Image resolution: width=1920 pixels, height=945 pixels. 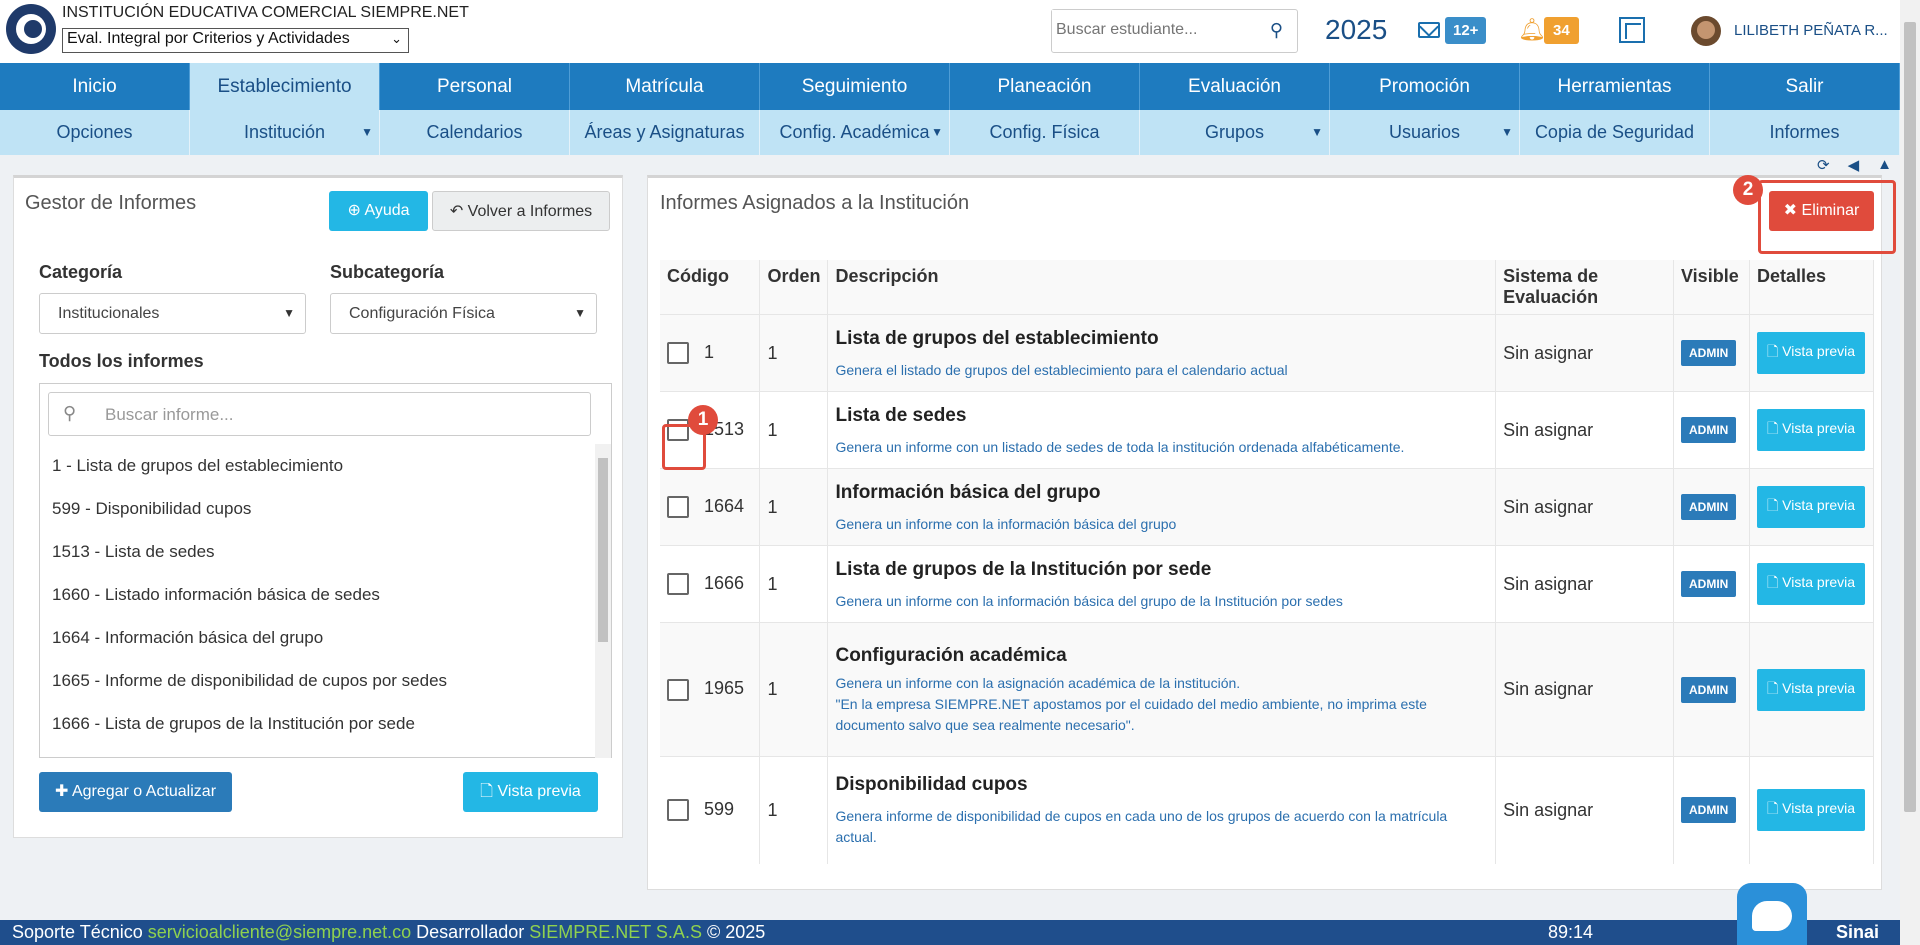 What do you see at coordinates (1235, 132) in the screenshot?
I see `subnav-grupos: Grupos ▼` at bounding box center [1235, 132].